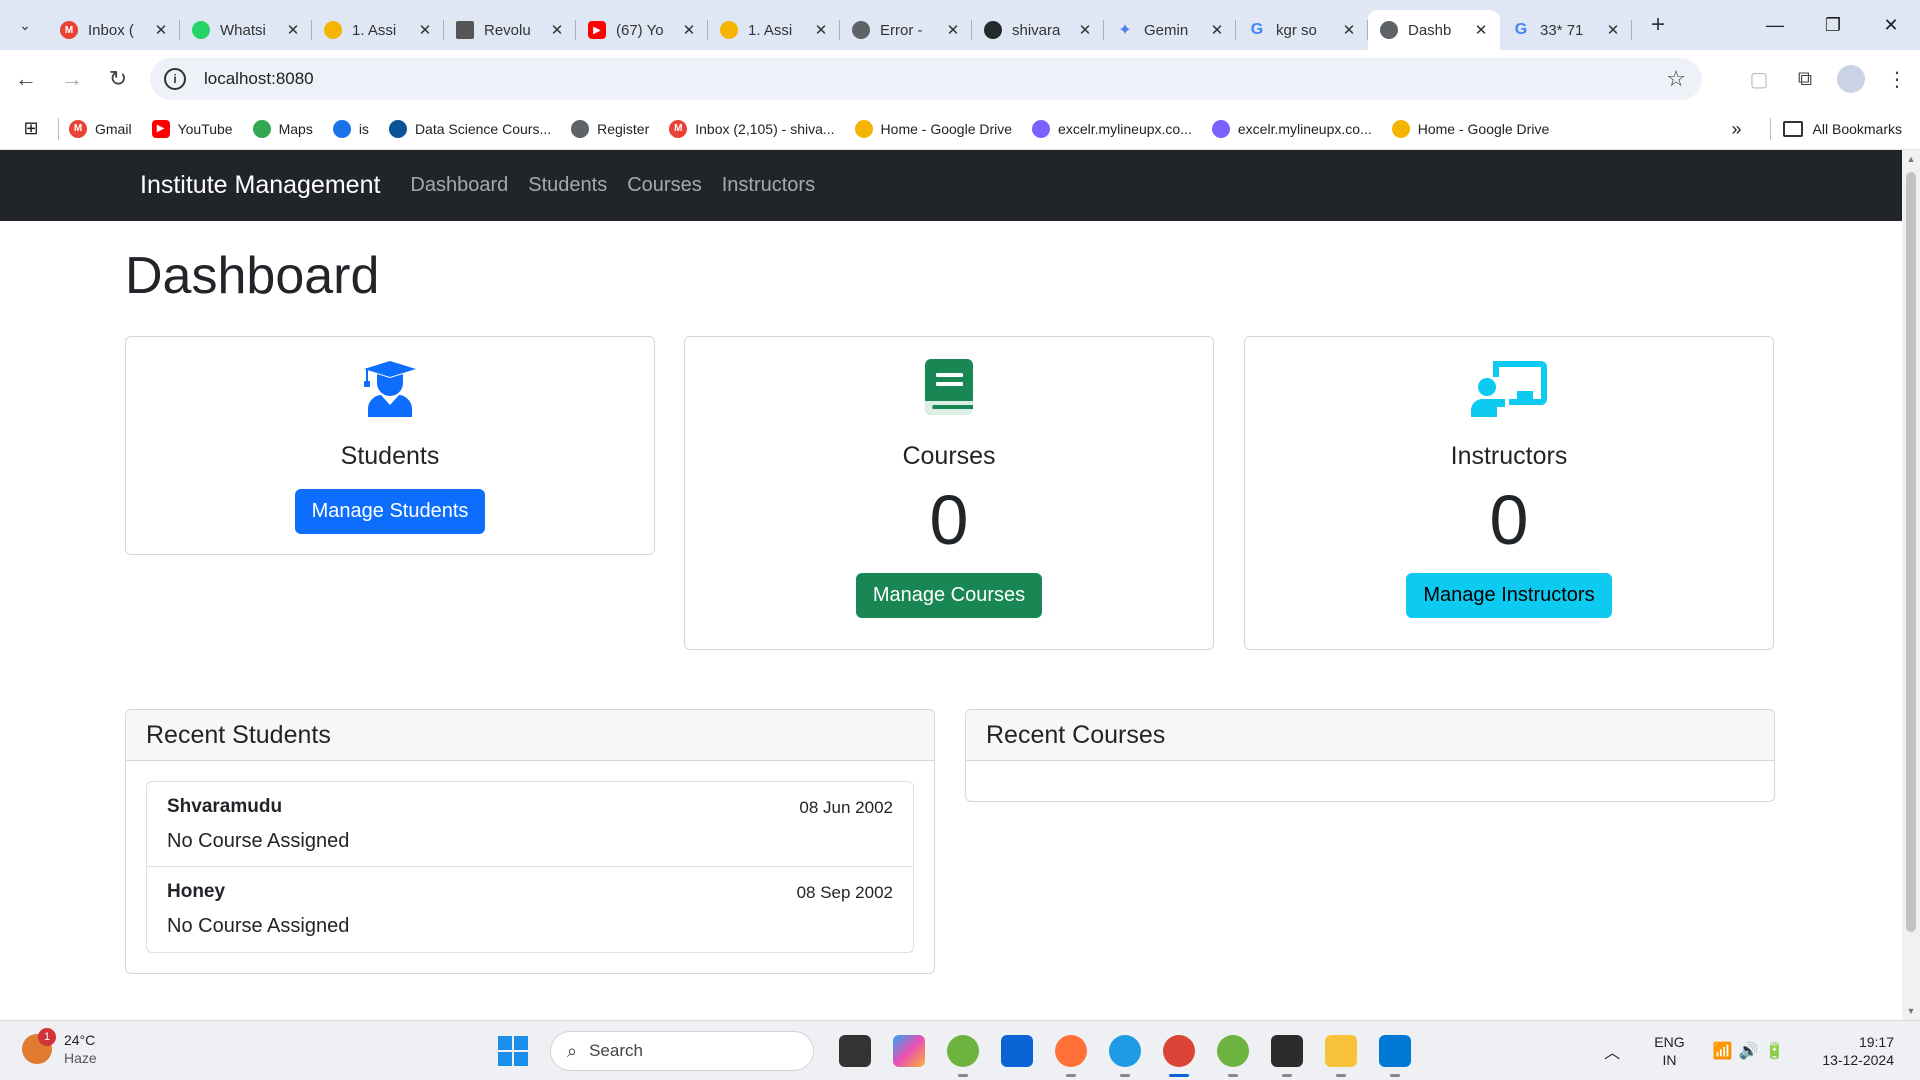 Image resolution: width=1920 pixels, height=1080 pixels. Describe the element at coordinates (260, 185) in the screenshot. I see `navbar-brand: Institute Management` at that location.